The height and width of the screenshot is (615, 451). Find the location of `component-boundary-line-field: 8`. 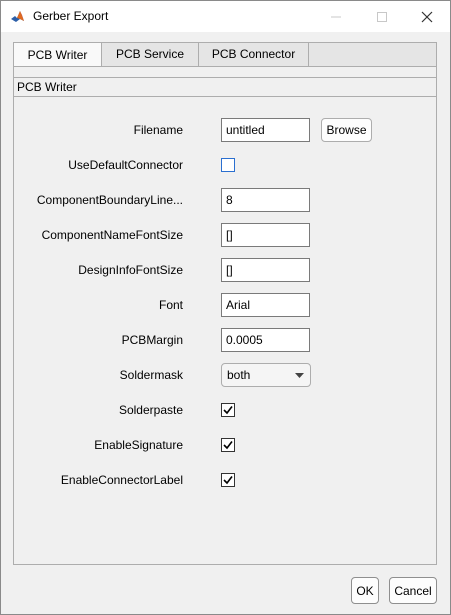

component-boundary-line-field: 8 is located at coordinates (265, 200).